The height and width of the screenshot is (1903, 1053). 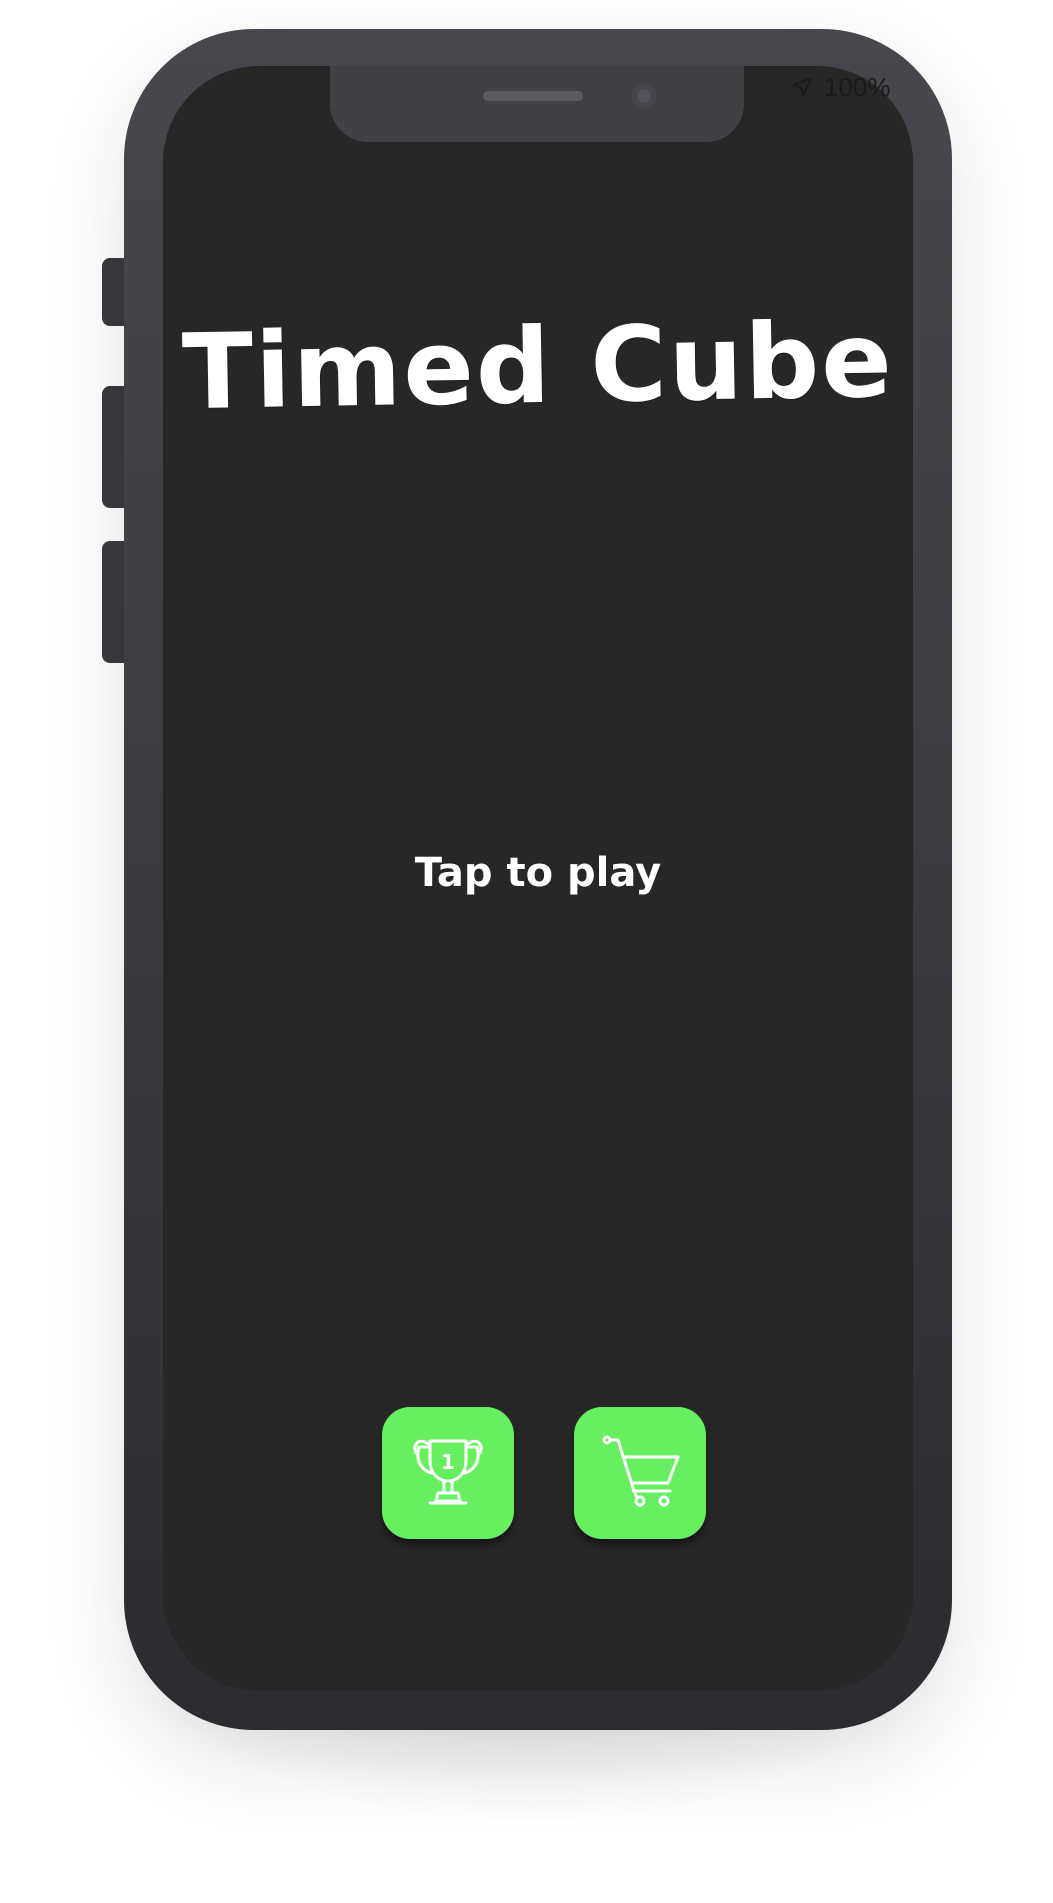 What do you see at coordinates (644, 96) in the screenshot?
I see `front-camera` at bounding box center [644, 96].